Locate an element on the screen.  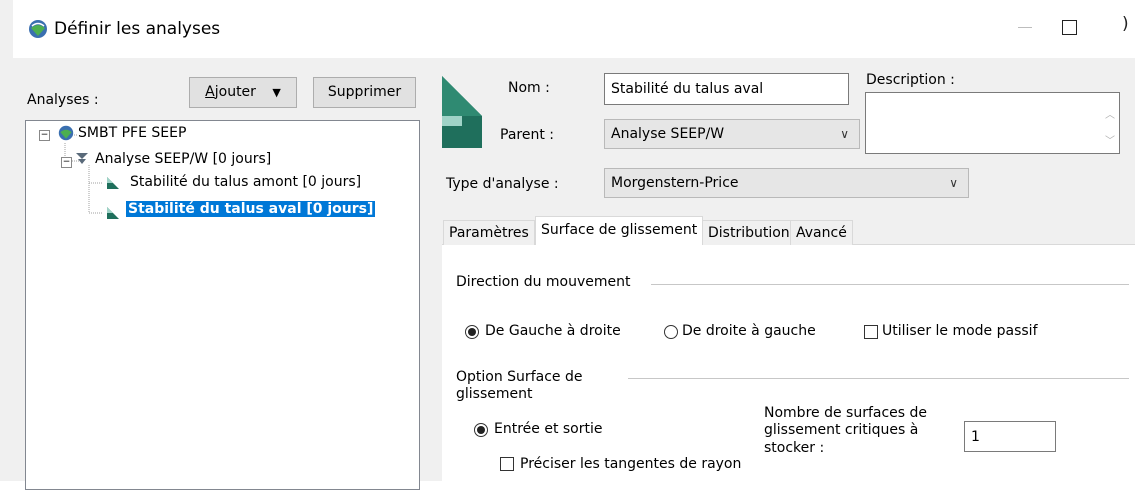
project-globe-icon is located at coordinates (66, 133).